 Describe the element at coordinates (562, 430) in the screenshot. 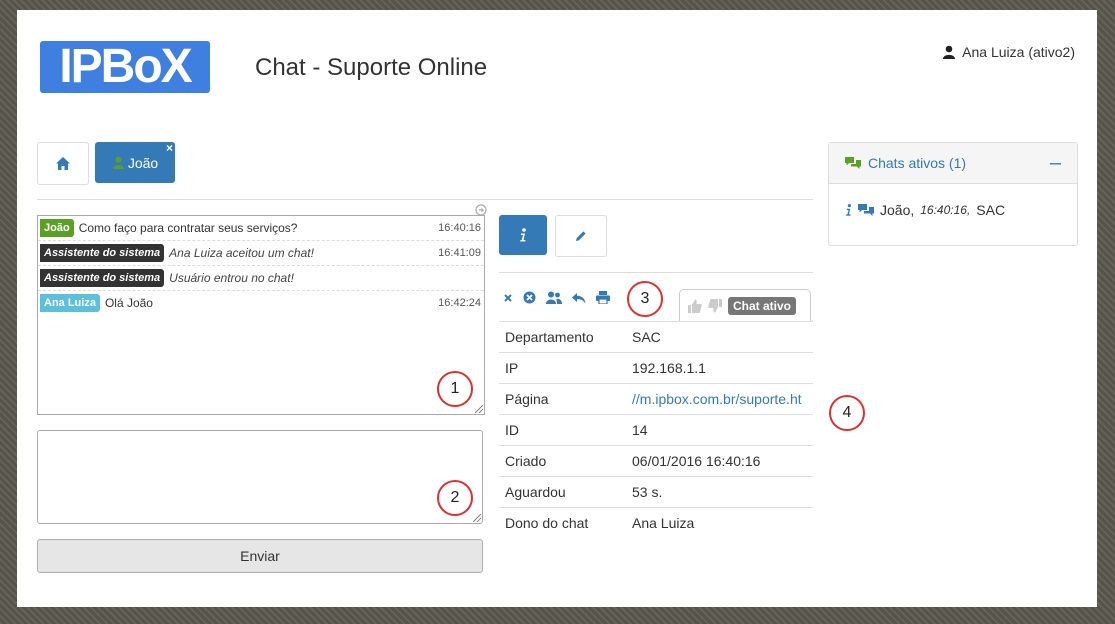

I see `detail-label: ID` at that location.